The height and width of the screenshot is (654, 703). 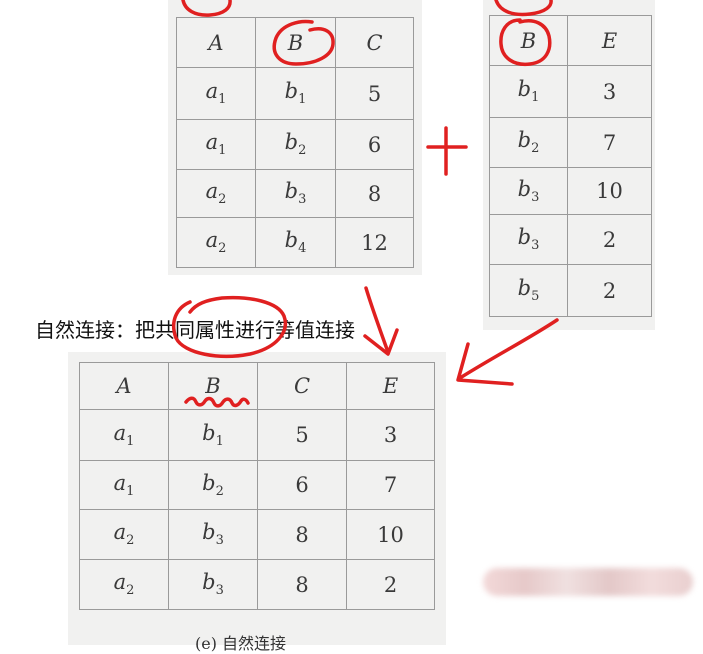 What do you see at coordinates (374, 242) in the screenshot?
I see `cell-c: 12` at bounding box center [374, 242].